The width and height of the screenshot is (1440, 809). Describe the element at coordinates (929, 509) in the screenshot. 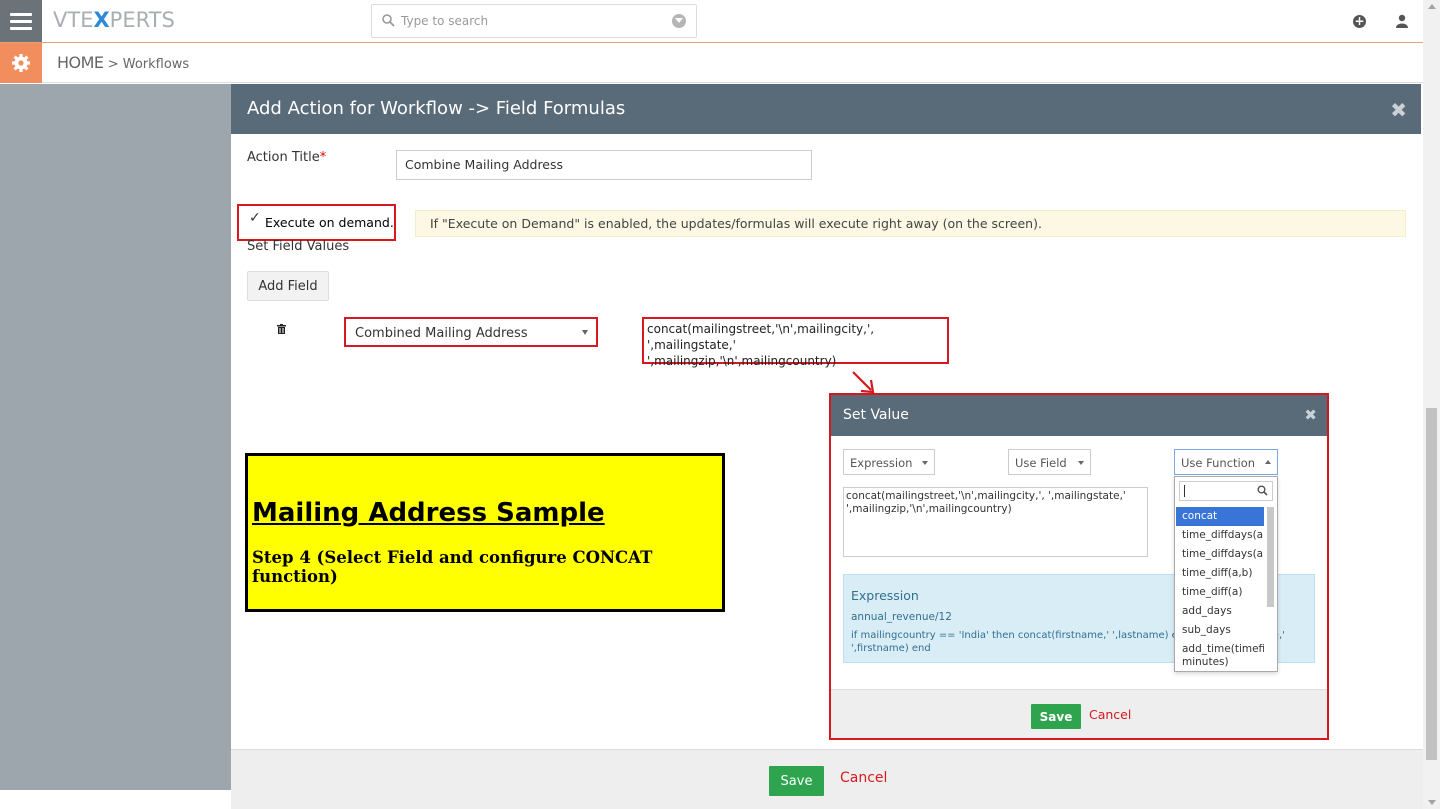

I see `expression-line-2: ',mailingzip,'\n',mailingcountry)` at that location.